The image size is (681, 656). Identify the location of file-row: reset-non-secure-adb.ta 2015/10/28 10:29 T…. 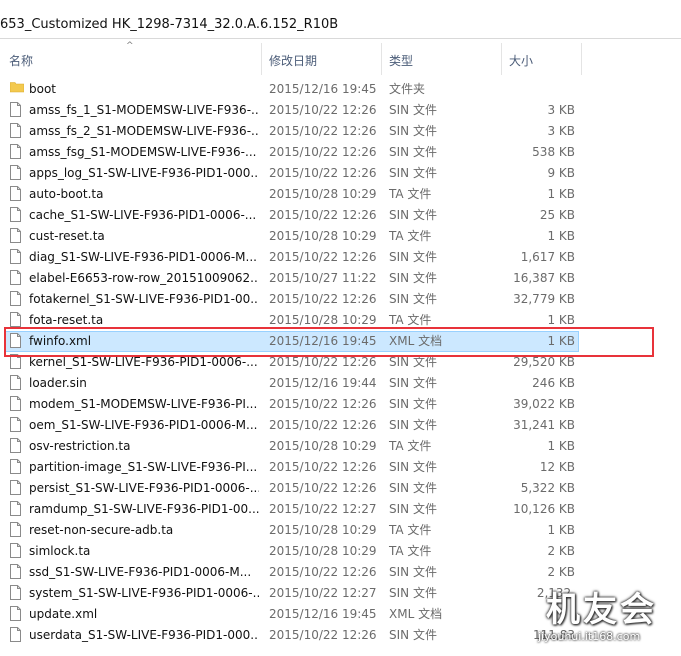
(340, 530).